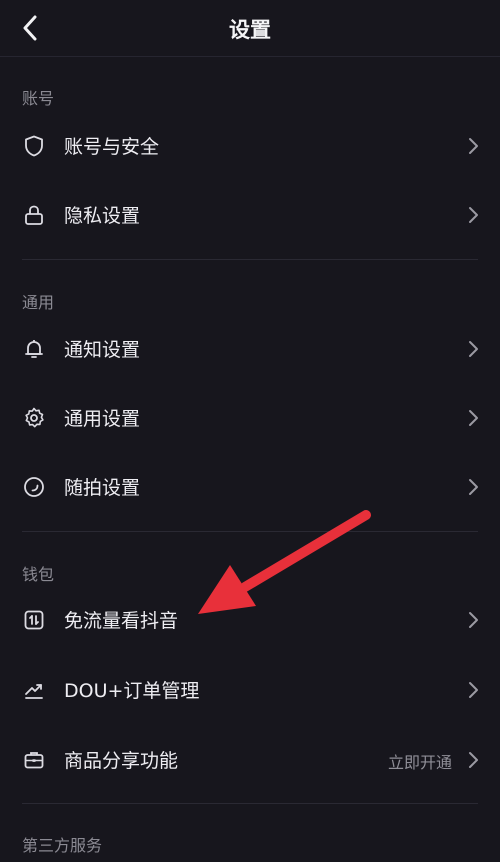 Image resolution: width=500 pixels, height=862 pixels. What do you see at coordinates (34, 418) in the screenshot?
I see `gear-icon` at bounding box center [34, 418].